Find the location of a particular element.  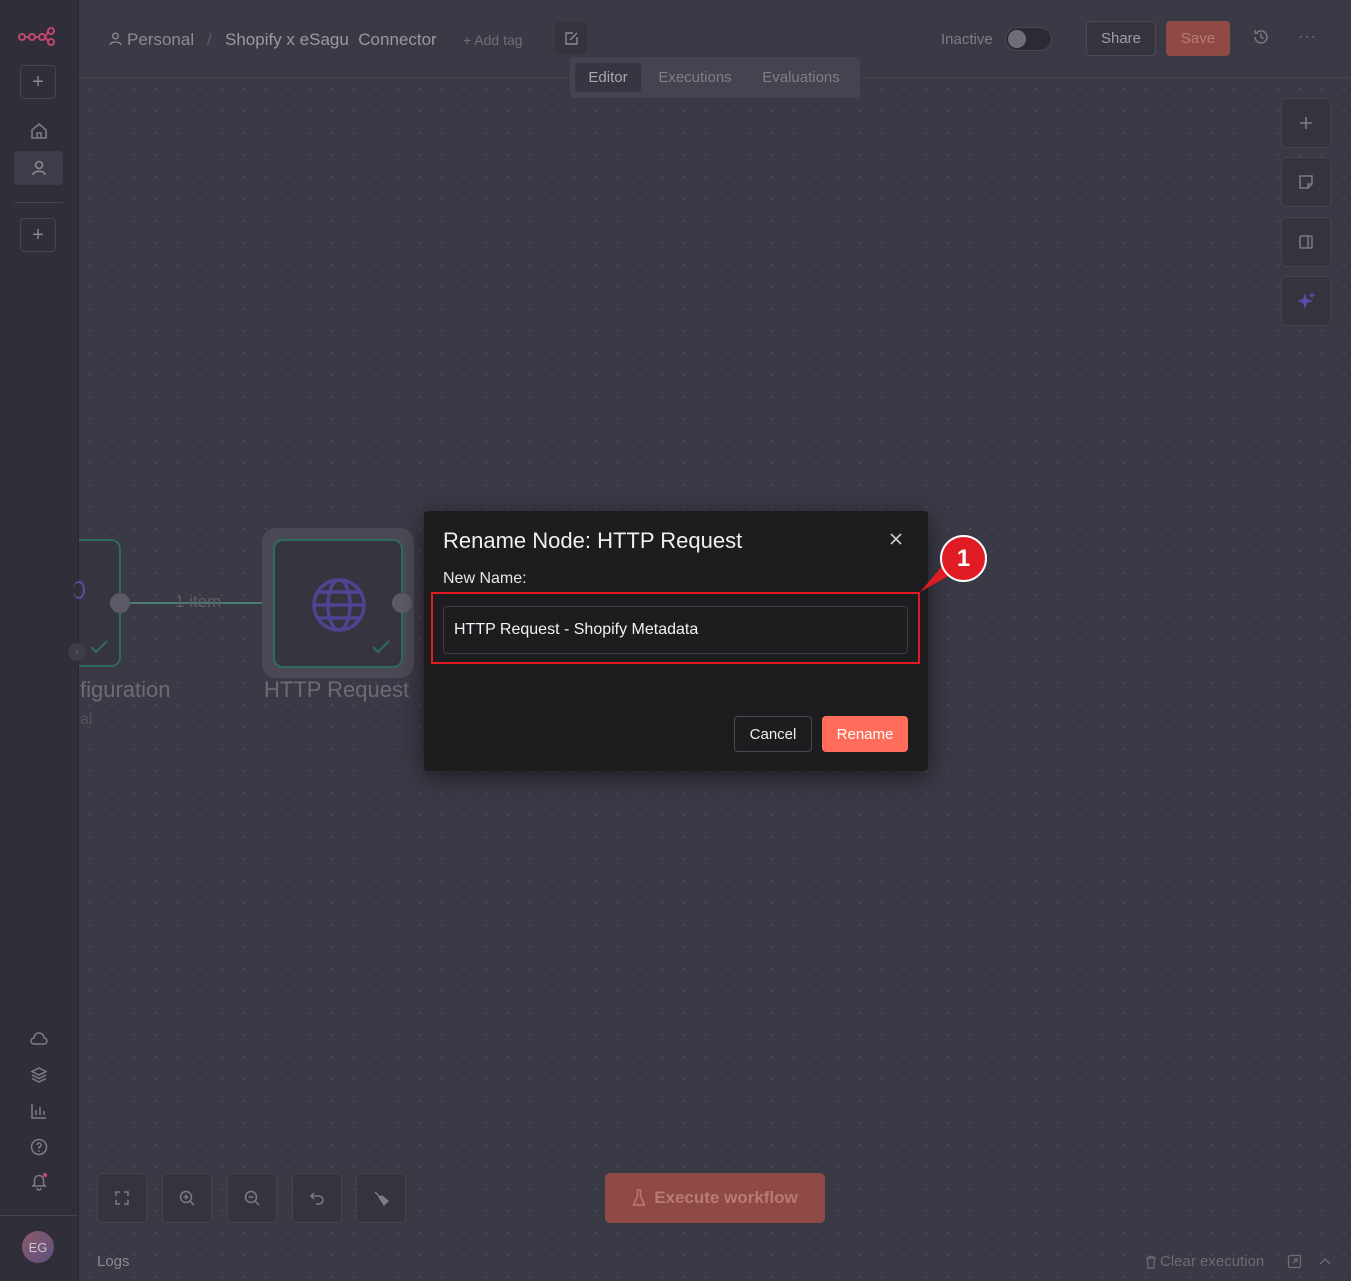

dialog-title: Rename Node: HTTP Request is located at coordinates (593, 540).